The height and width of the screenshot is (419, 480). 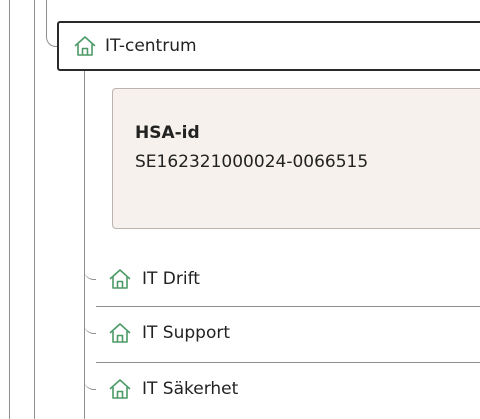 What do you see at coordinates (268, 46) in the screenshot?
I see `tree-node-it-centrum: IT-centrum` at bounding box center [268, 46].